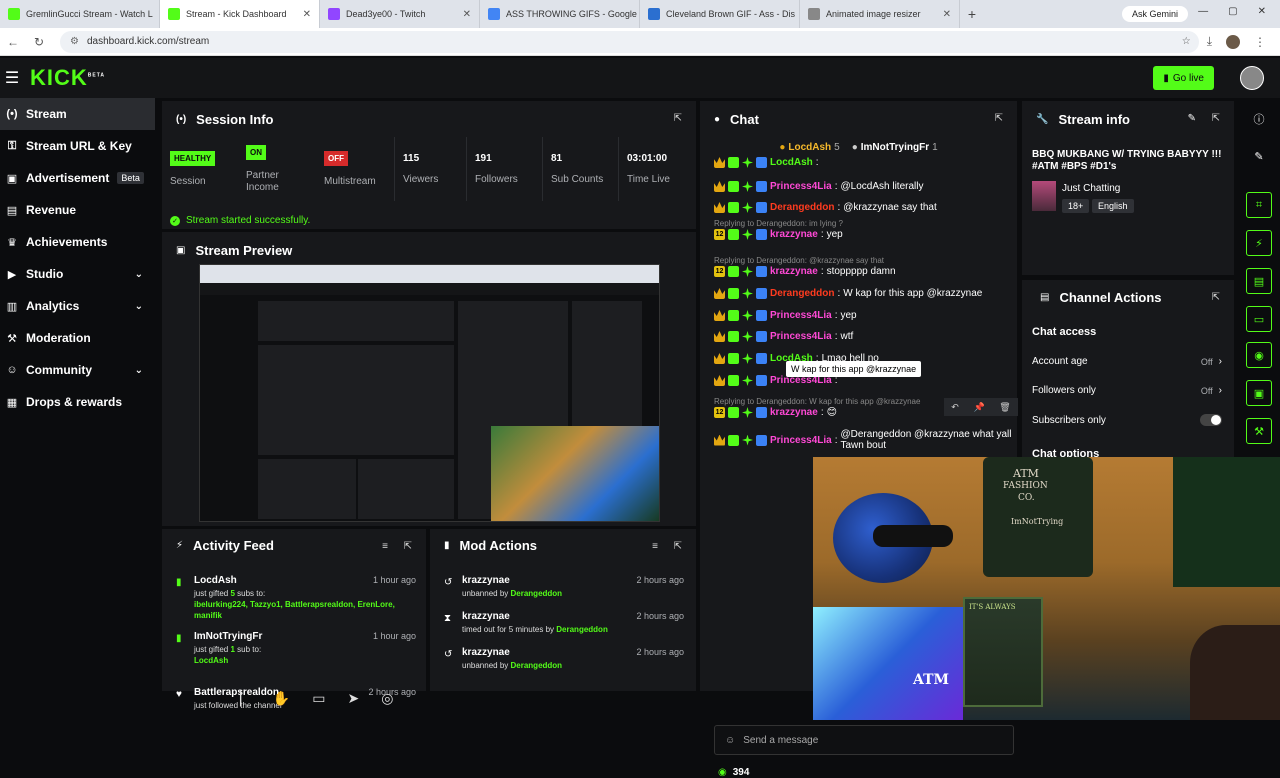  What do you see at coordinates (1252, 78) in the screenshot?
I see `user-avatar` at bounding box center [1252, 78].